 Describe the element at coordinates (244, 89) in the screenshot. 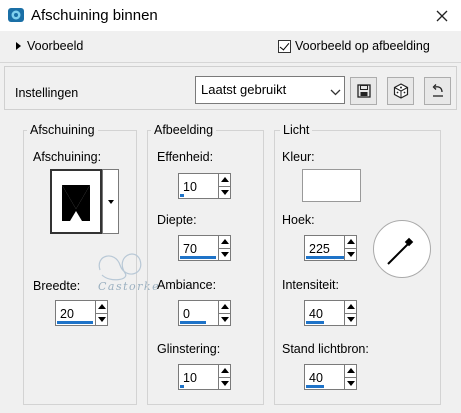

I see `preset-select-value: Laatst gebruikt` at that location.